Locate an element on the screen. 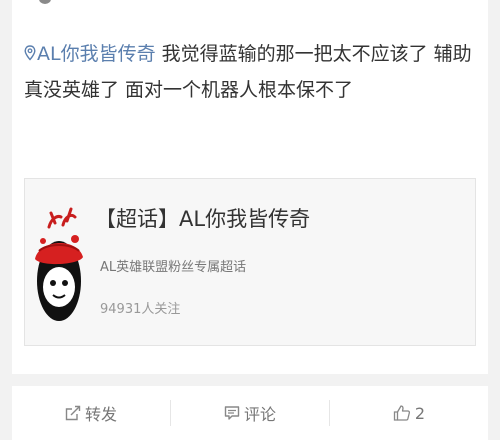 The image size is (500, 440). comment-icon is located at coordinates (232, 413).